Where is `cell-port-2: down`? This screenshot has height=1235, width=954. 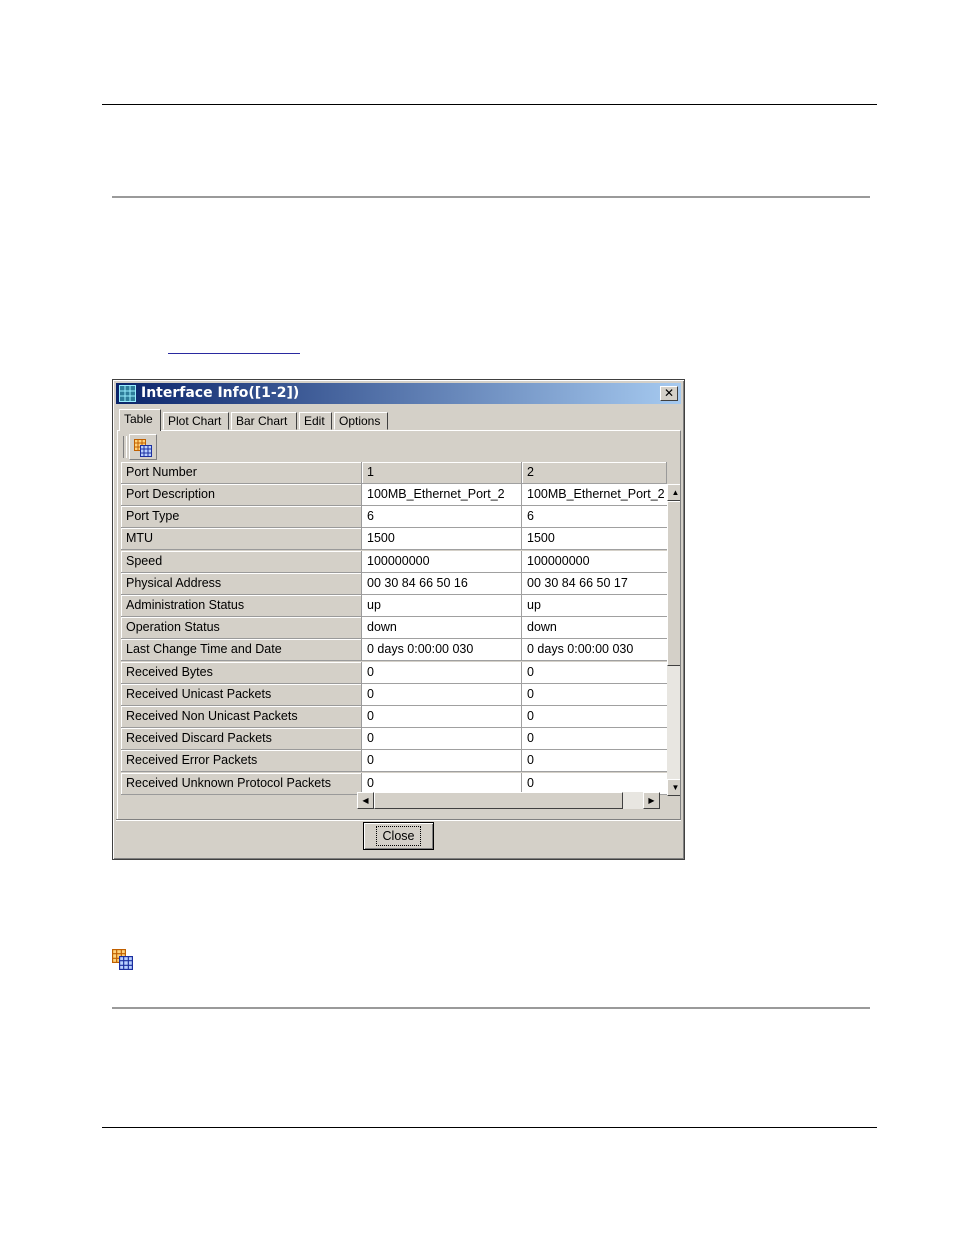
cell-port-2: down is located at coordinates (594, 628).